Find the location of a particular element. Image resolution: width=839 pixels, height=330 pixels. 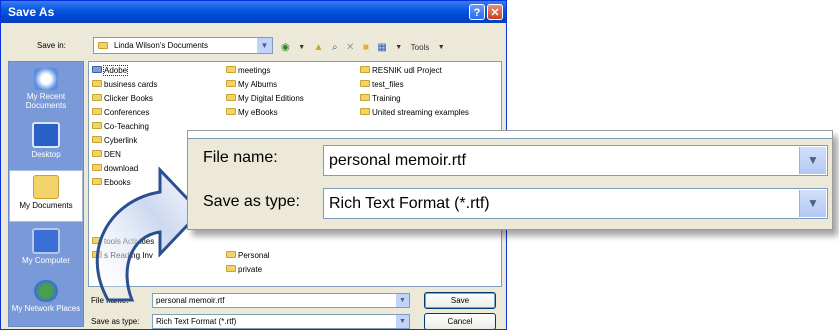

zoom-file-name-value: personal memoir.rtf is located at coordinates (397, 160).